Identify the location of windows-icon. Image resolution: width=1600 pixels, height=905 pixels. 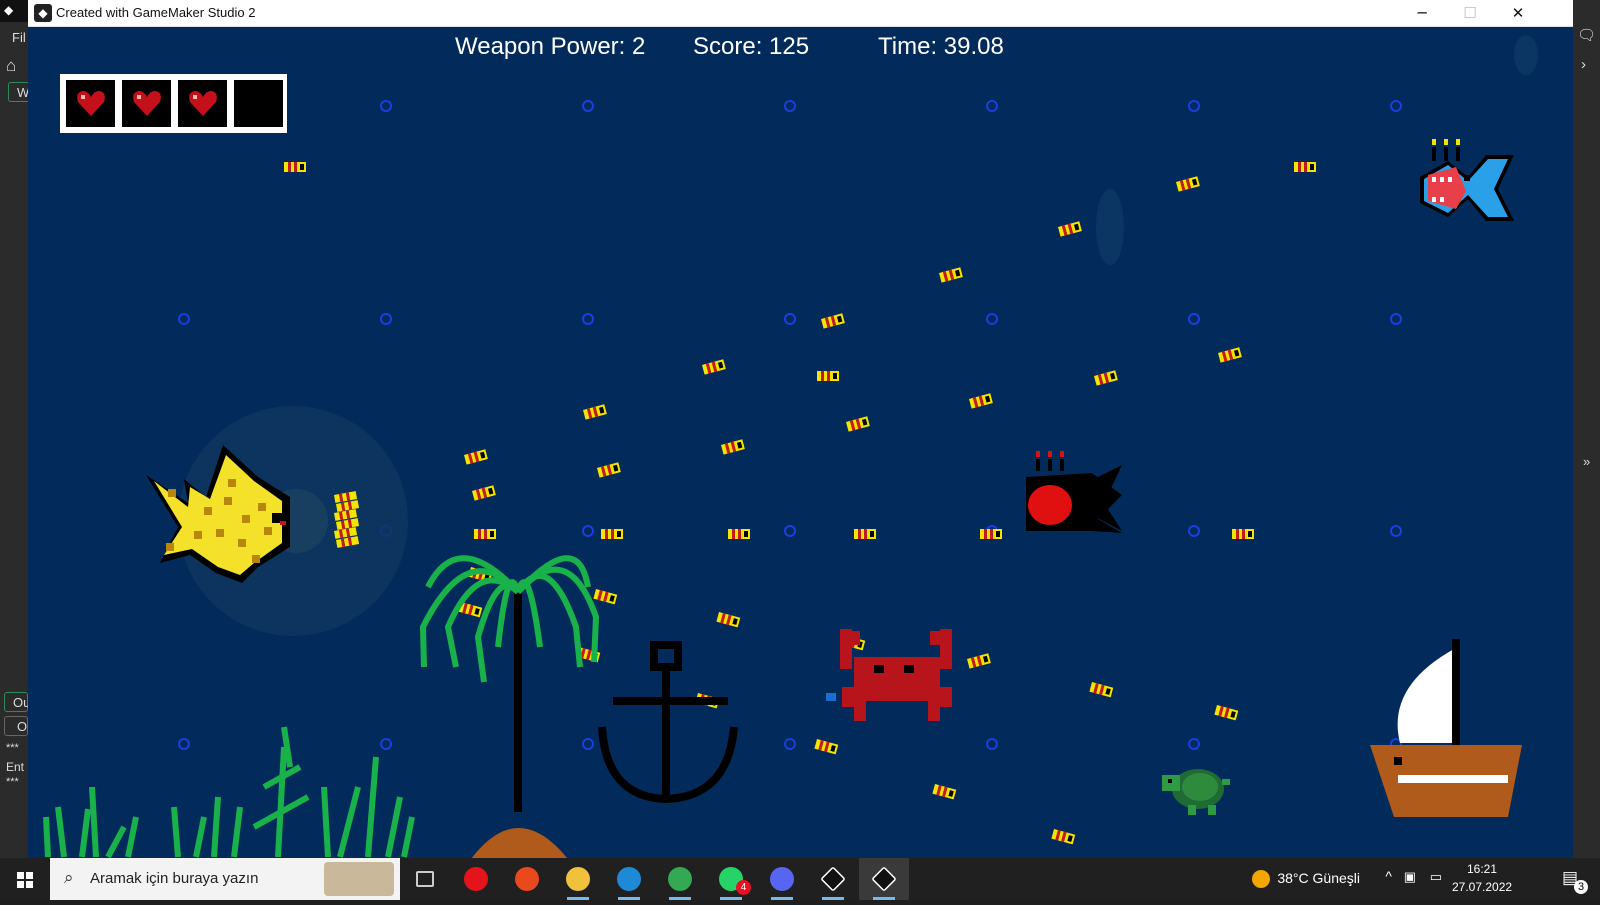
(25, 880).